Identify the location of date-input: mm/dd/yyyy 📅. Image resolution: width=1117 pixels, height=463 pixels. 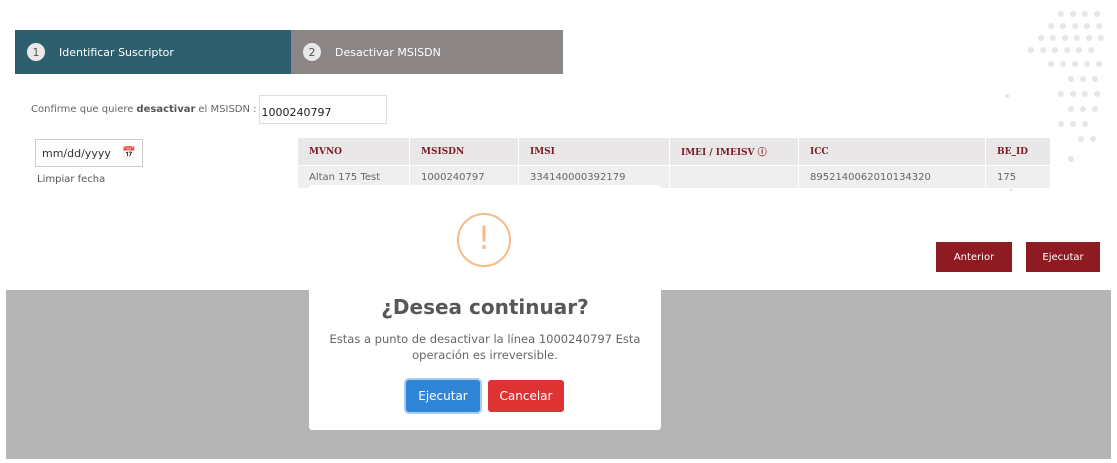
(89, 153).